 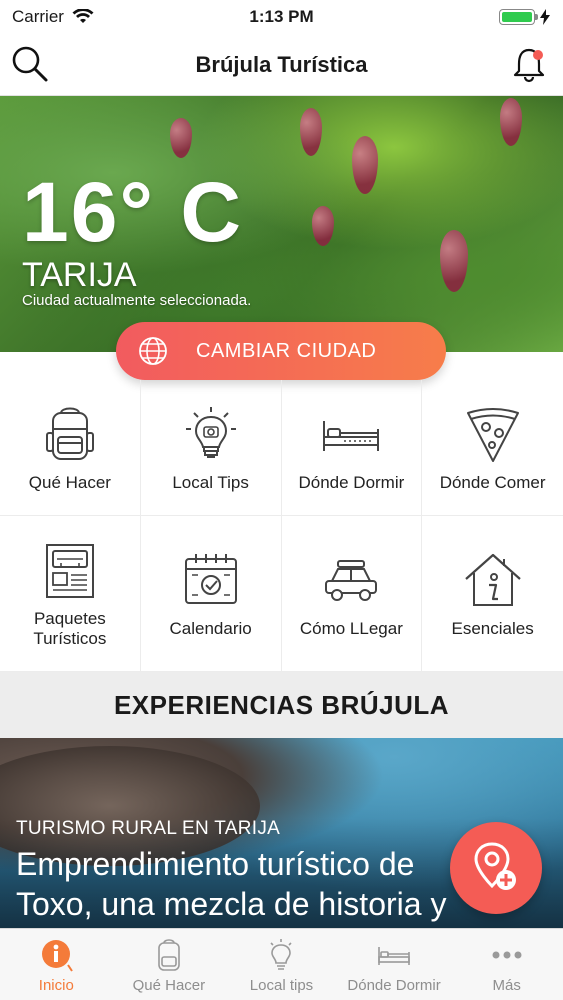 I want to click on tab-bar: Inicio Qué Hacer Local tips Dónde Dormir, so click(x=281, y=964).